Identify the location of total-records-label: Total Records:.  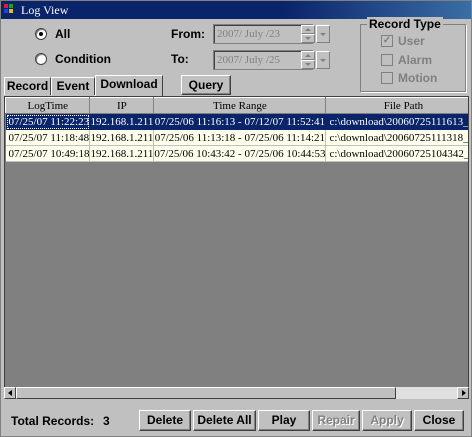
(53, 421).